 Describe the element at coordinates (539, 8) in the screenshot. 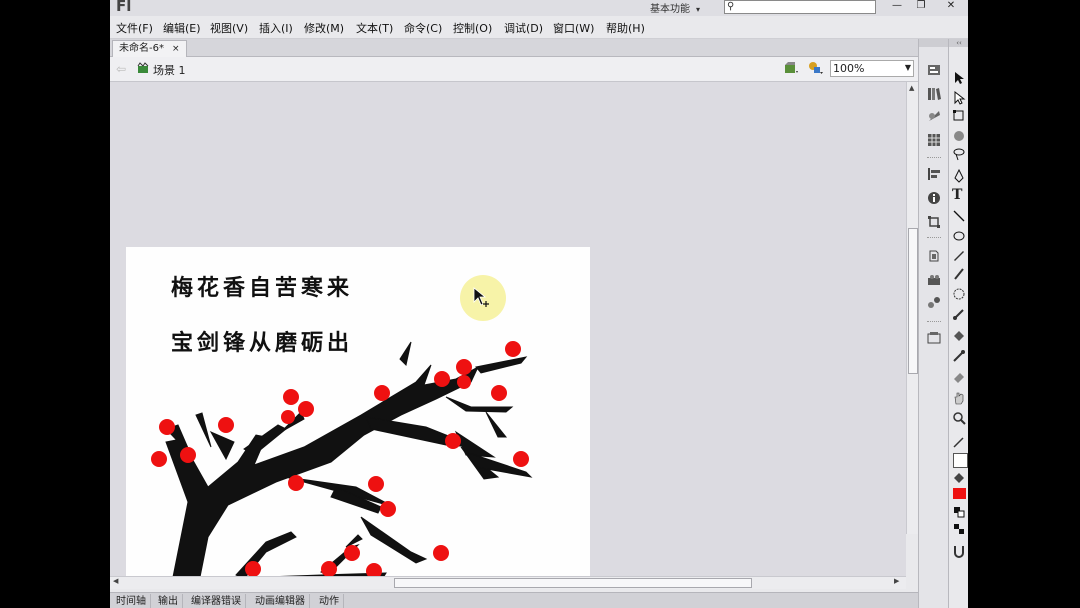

I see `title-bar: Fl 基本功能 ▾ ⚲ — ❐ ✕` at that location.